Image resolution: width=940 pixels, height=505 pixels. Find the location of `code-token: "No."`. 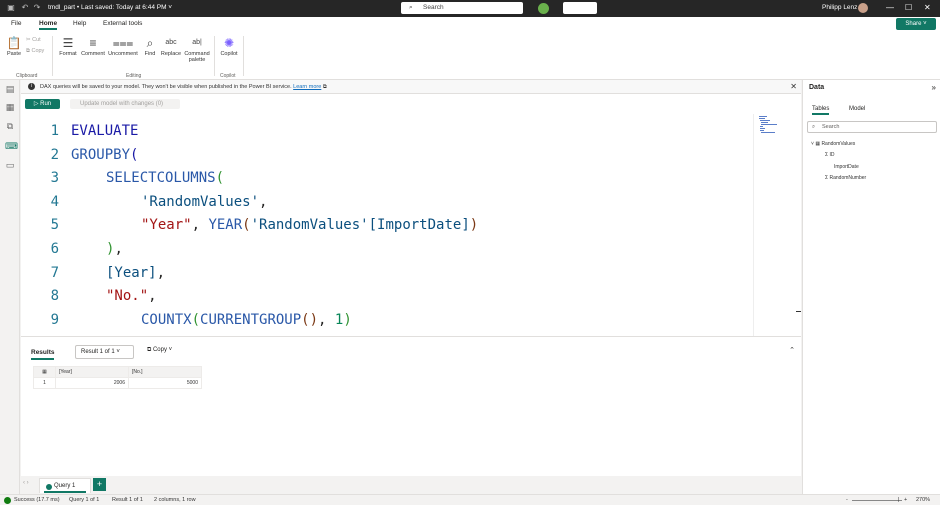

code-token: "No." is located at coordinates (127, 296).